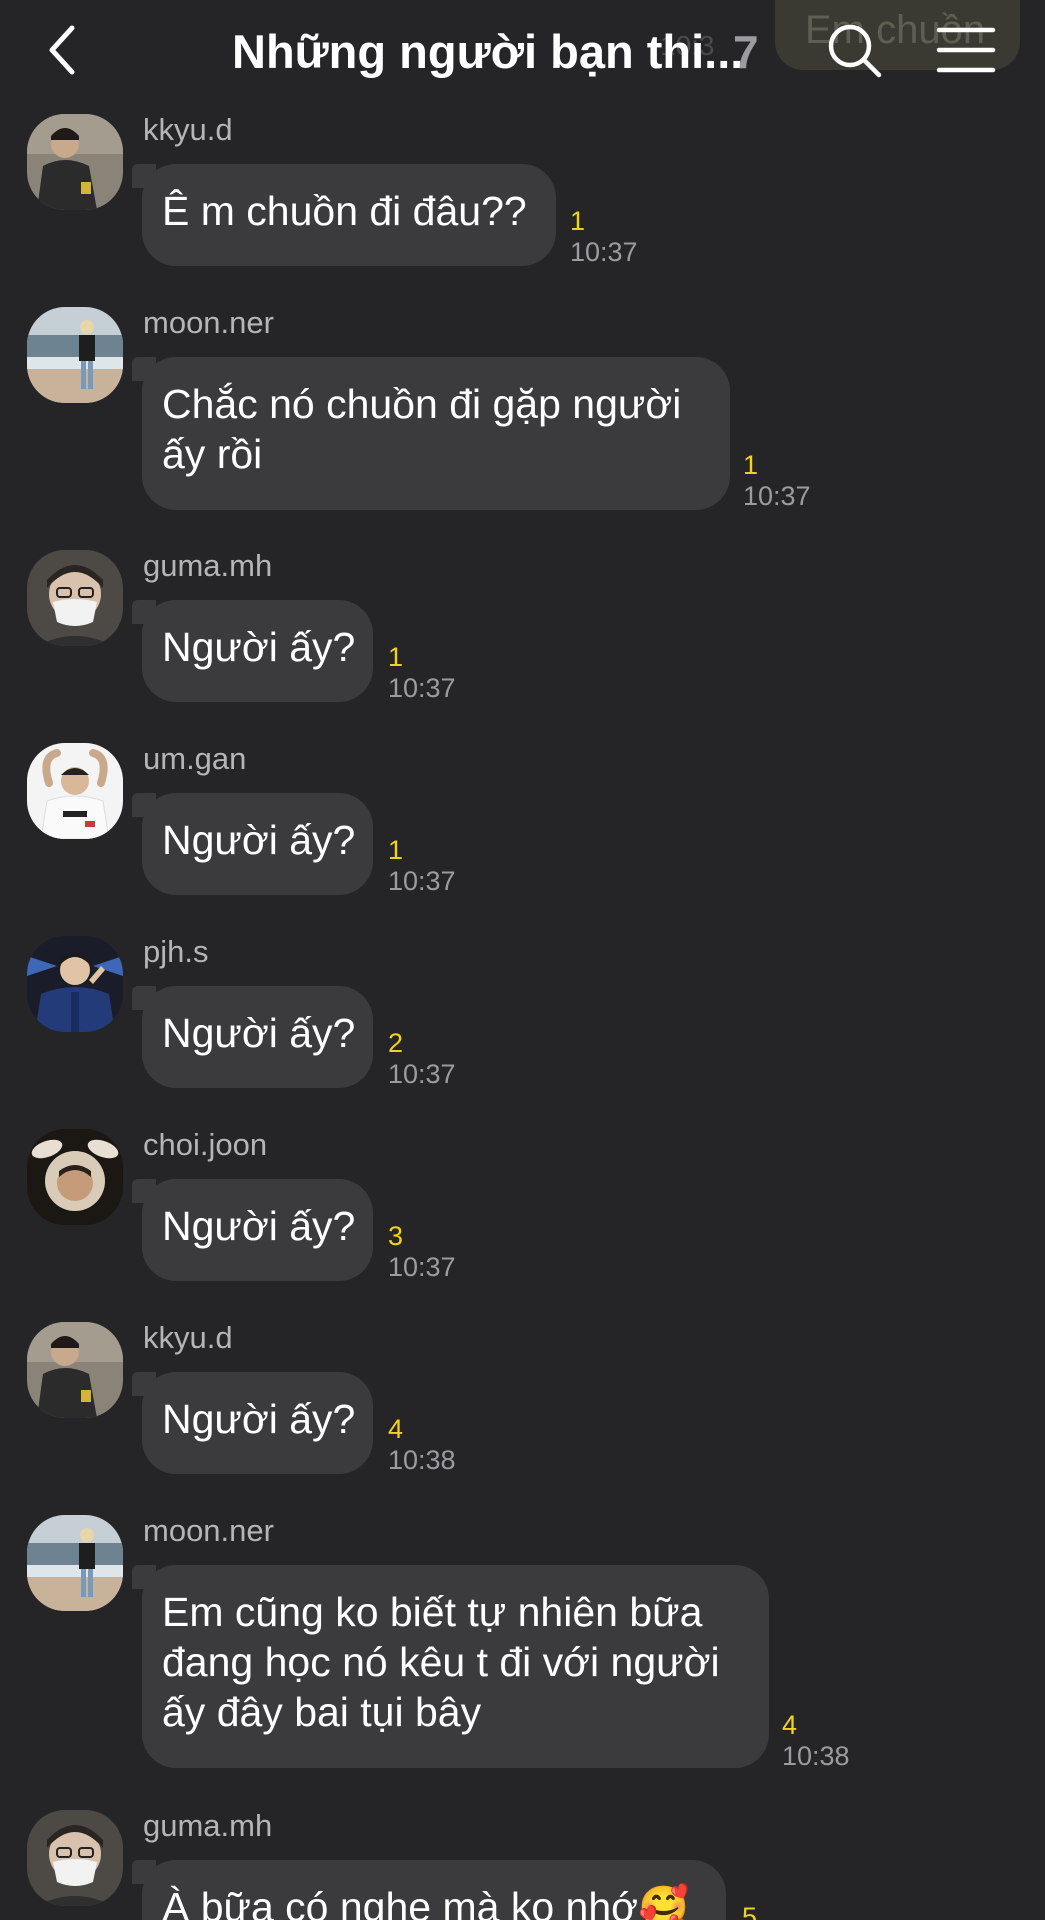  Describe the element at coordinates (436, 433) in the screenshot. I see `message-bubble: Chắc nó chuồn đi gặp người ấy rồi` at that location.